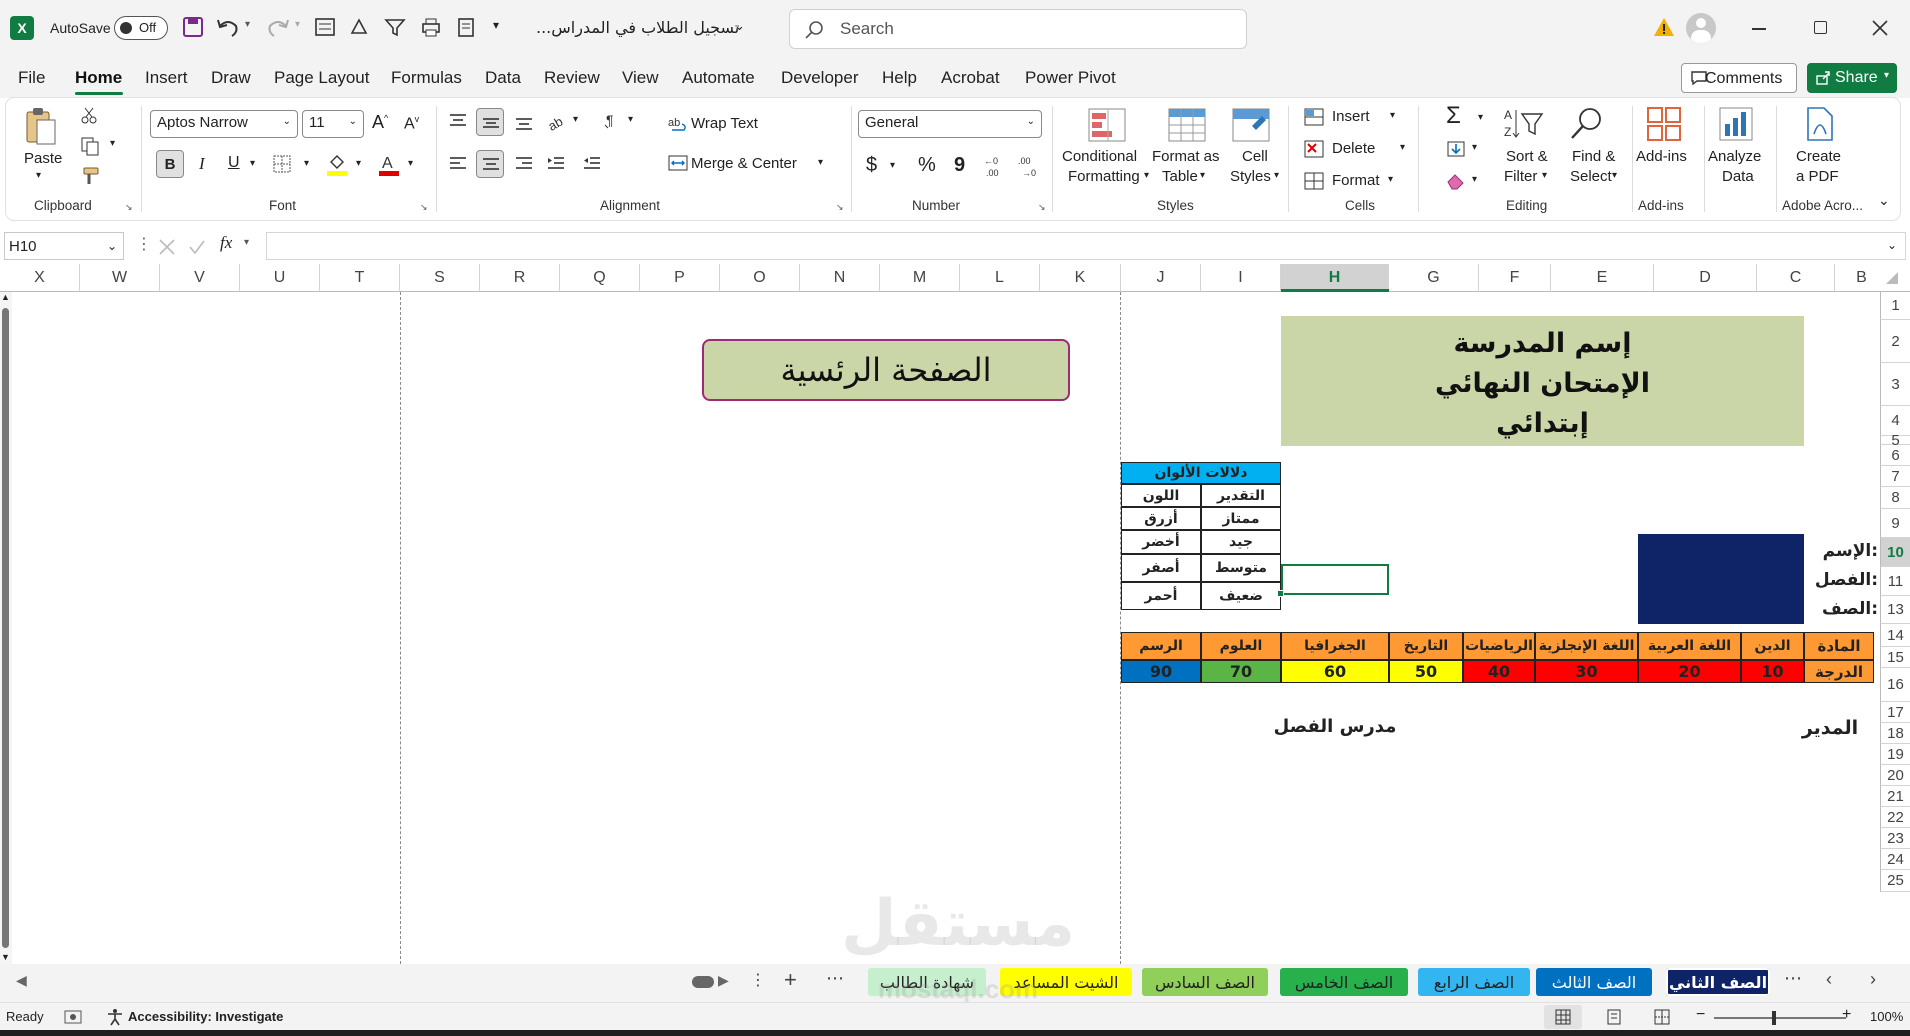 This screenshot has height=1036, width=1910. What do you see at coordinates (1796, 278) in the screenshot?
I see `column-header-c: C` at bounding box center [1796, 278].